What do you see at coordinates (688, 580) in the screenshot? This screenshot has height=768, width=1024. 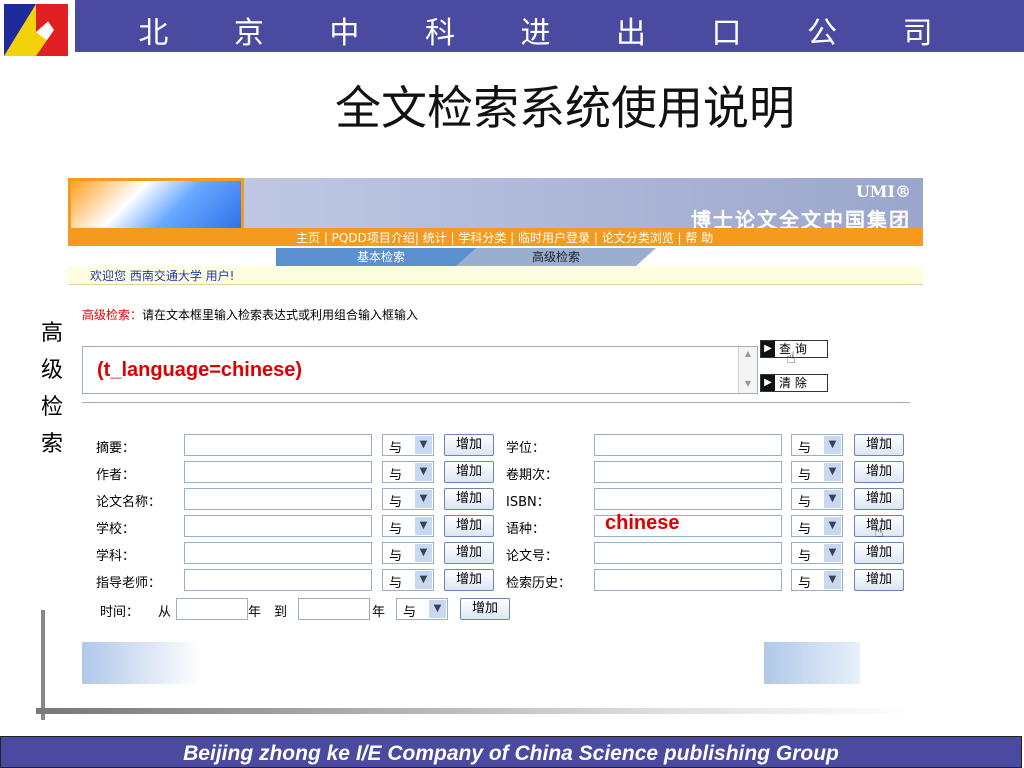 I see `search-history-input` at bounding box center [688, 580].